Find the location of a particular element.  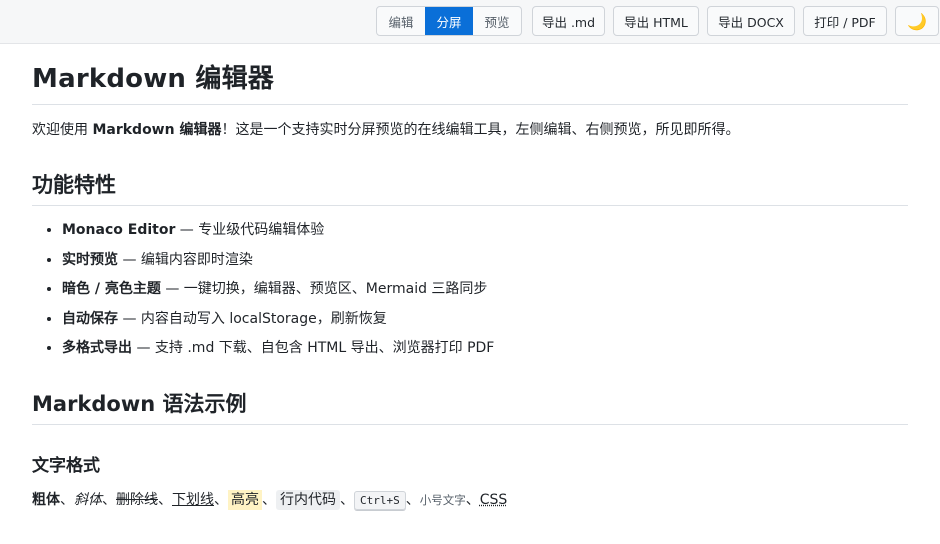

feature-desc: — 支持 .md 下载、自包含 HTML 导出、浏览器打印 PDF is located at coordinates (313, 348).